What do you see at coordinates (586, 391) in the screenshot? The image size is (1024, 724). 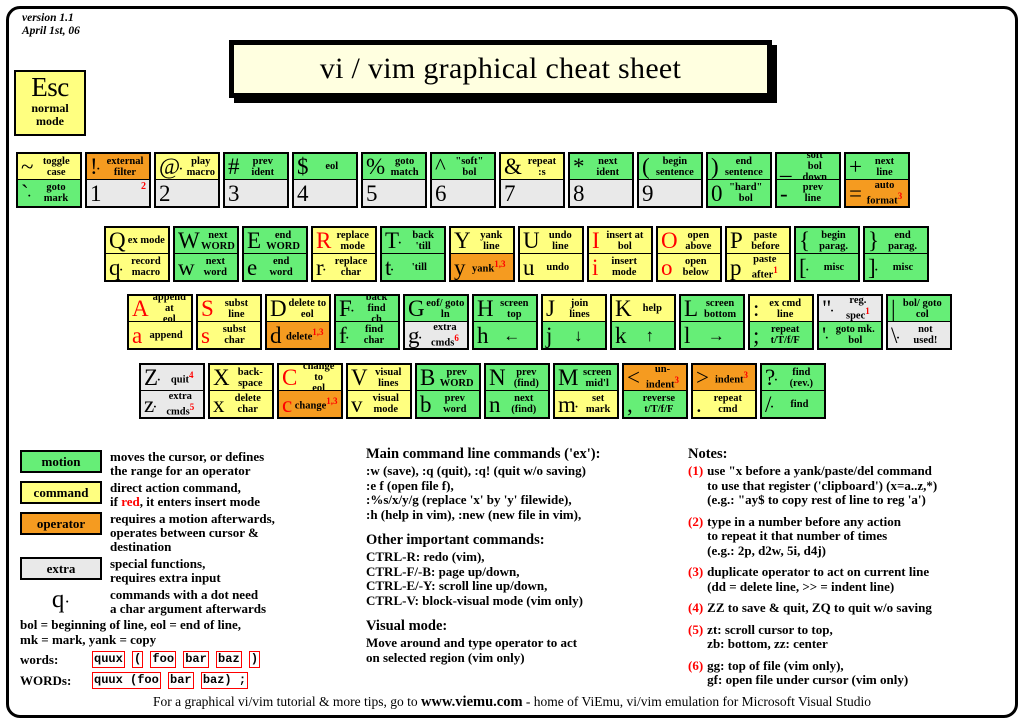 I see `keyboard-key: Mscreen mid'l m · set mark` at bounding box center [586, 391].